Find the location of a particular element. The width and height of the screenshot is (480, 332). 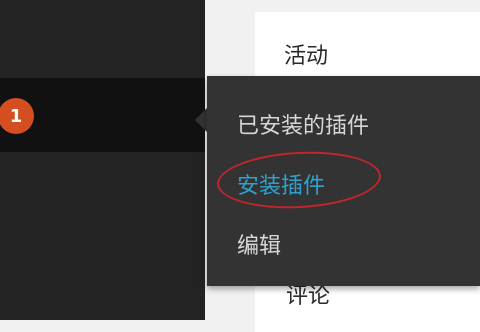

submenu-pointer is located at coordinates (201, 120).